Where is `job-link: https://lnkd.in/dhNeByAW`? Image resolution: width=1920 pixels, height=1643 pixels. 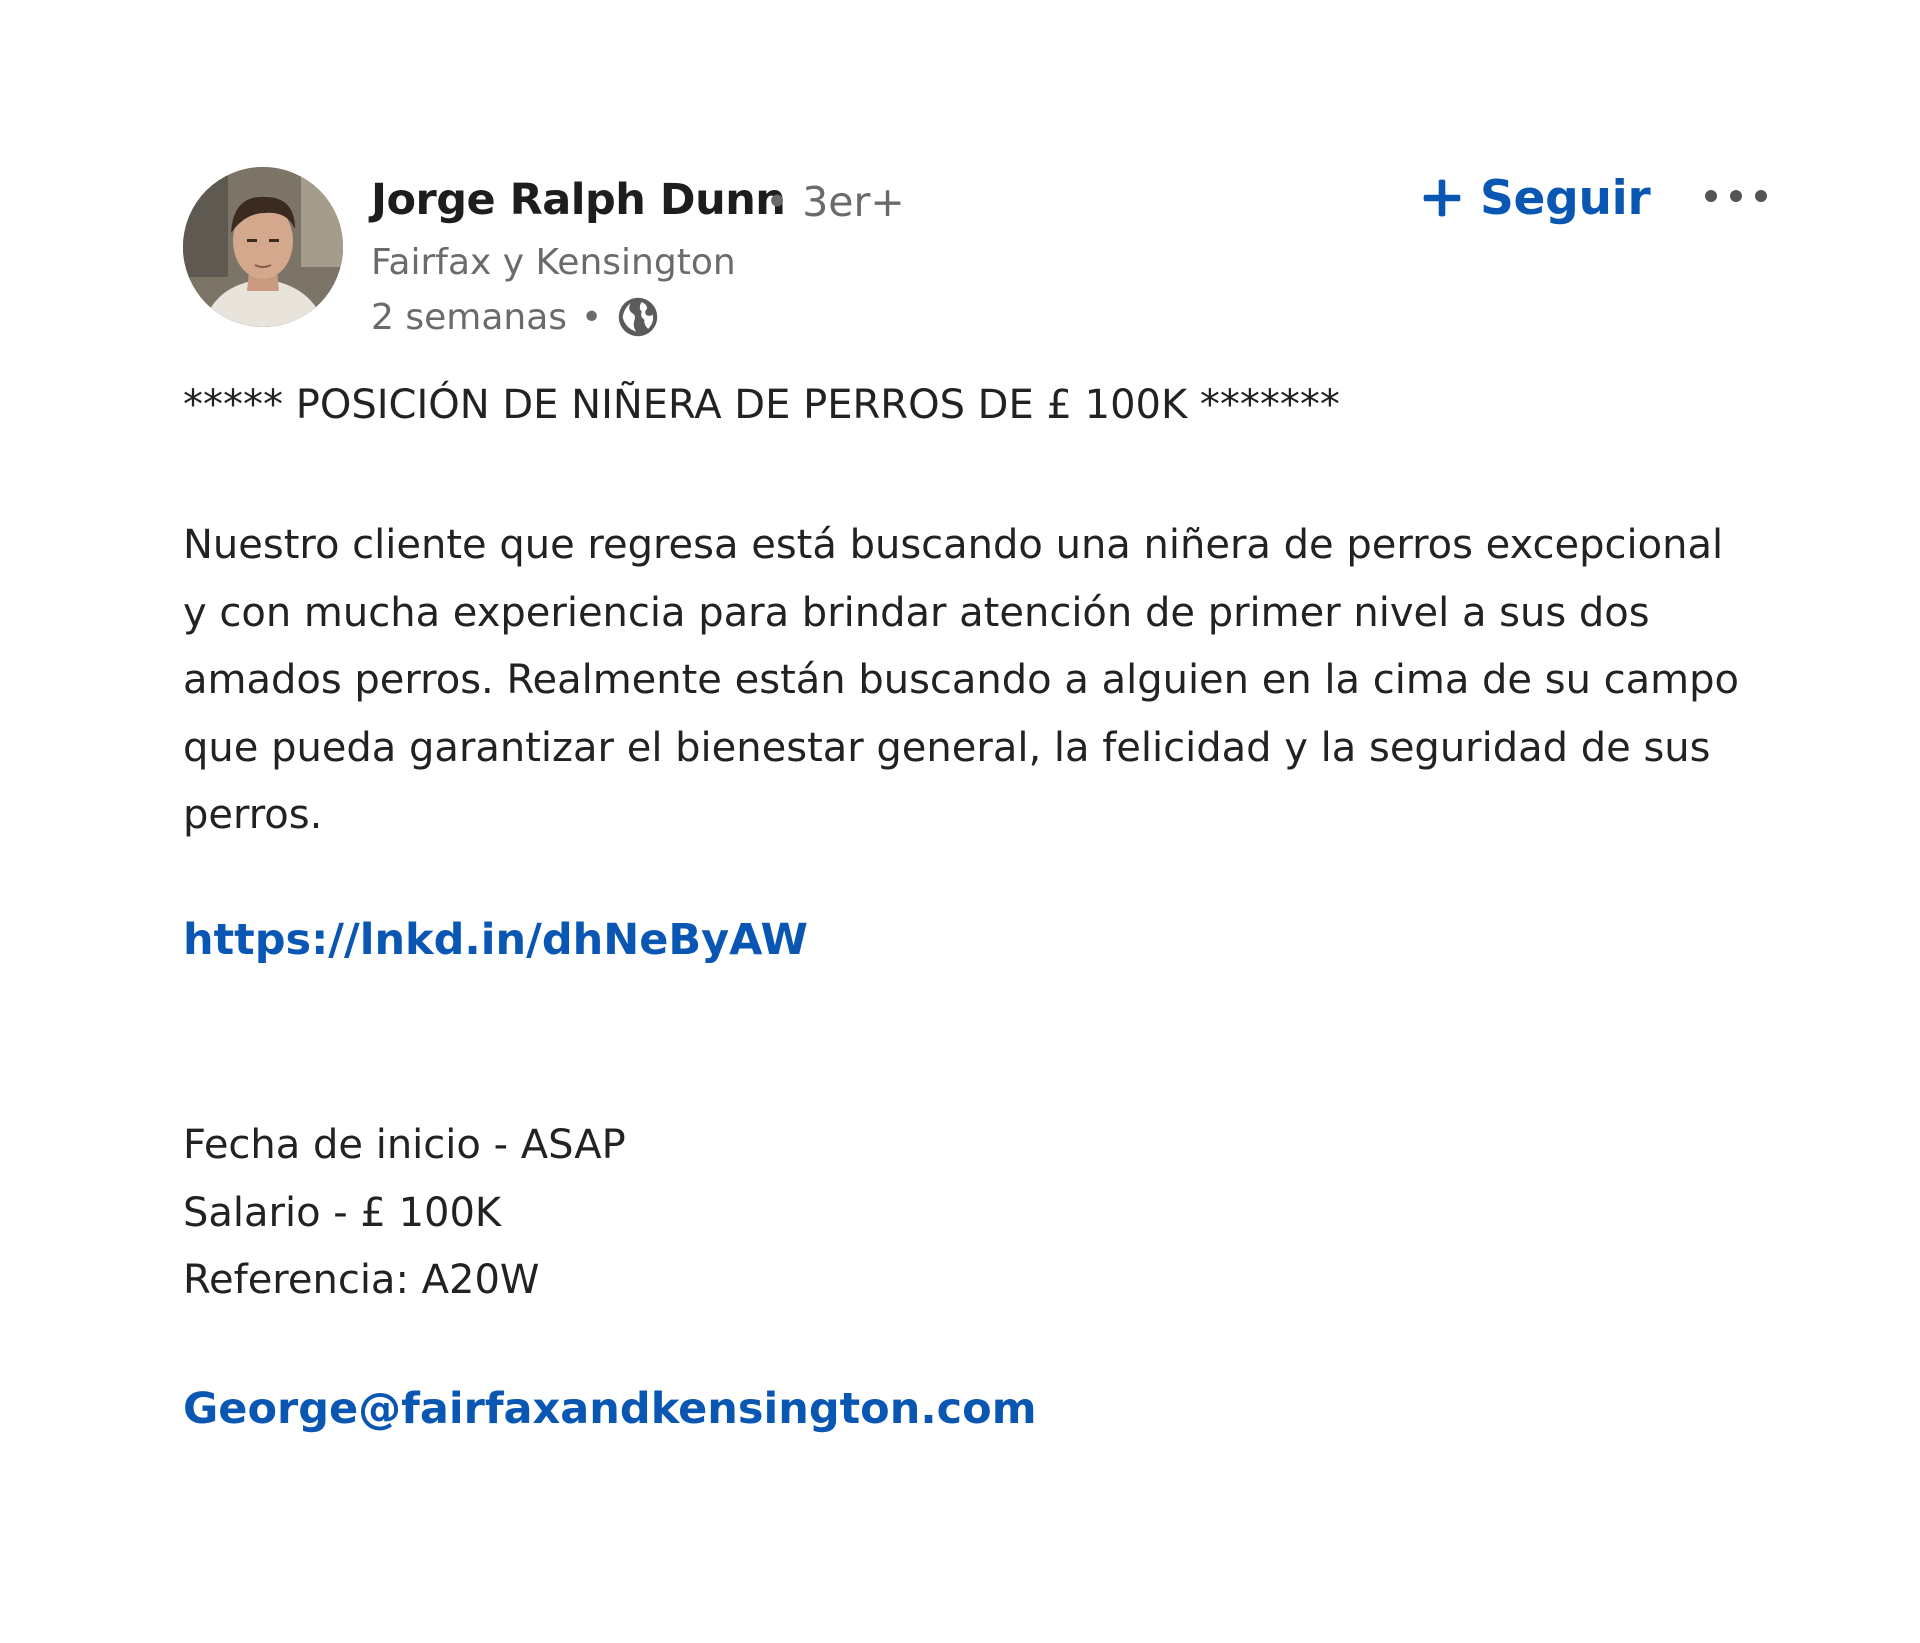
job-link: https://lnkd.in/dhNeByAW is located at coordinates (495, 940).